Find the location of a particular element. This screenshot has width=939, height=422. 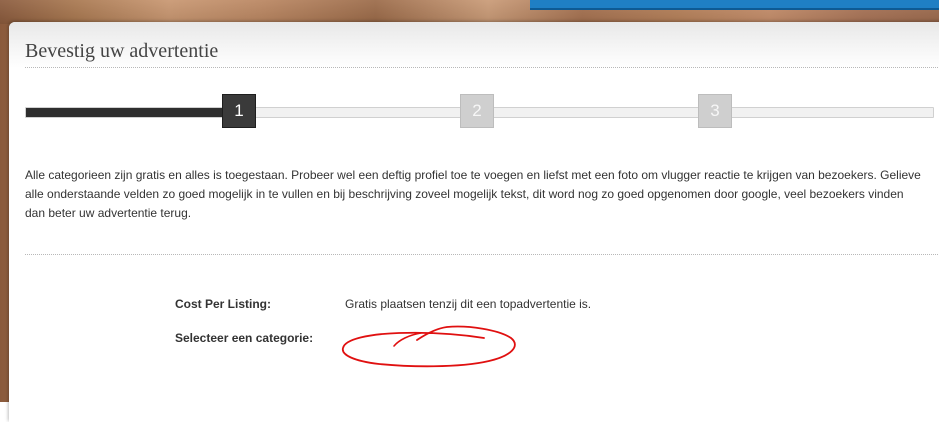

step-progress: 1 2 3 is located at coordinates (482, 112).